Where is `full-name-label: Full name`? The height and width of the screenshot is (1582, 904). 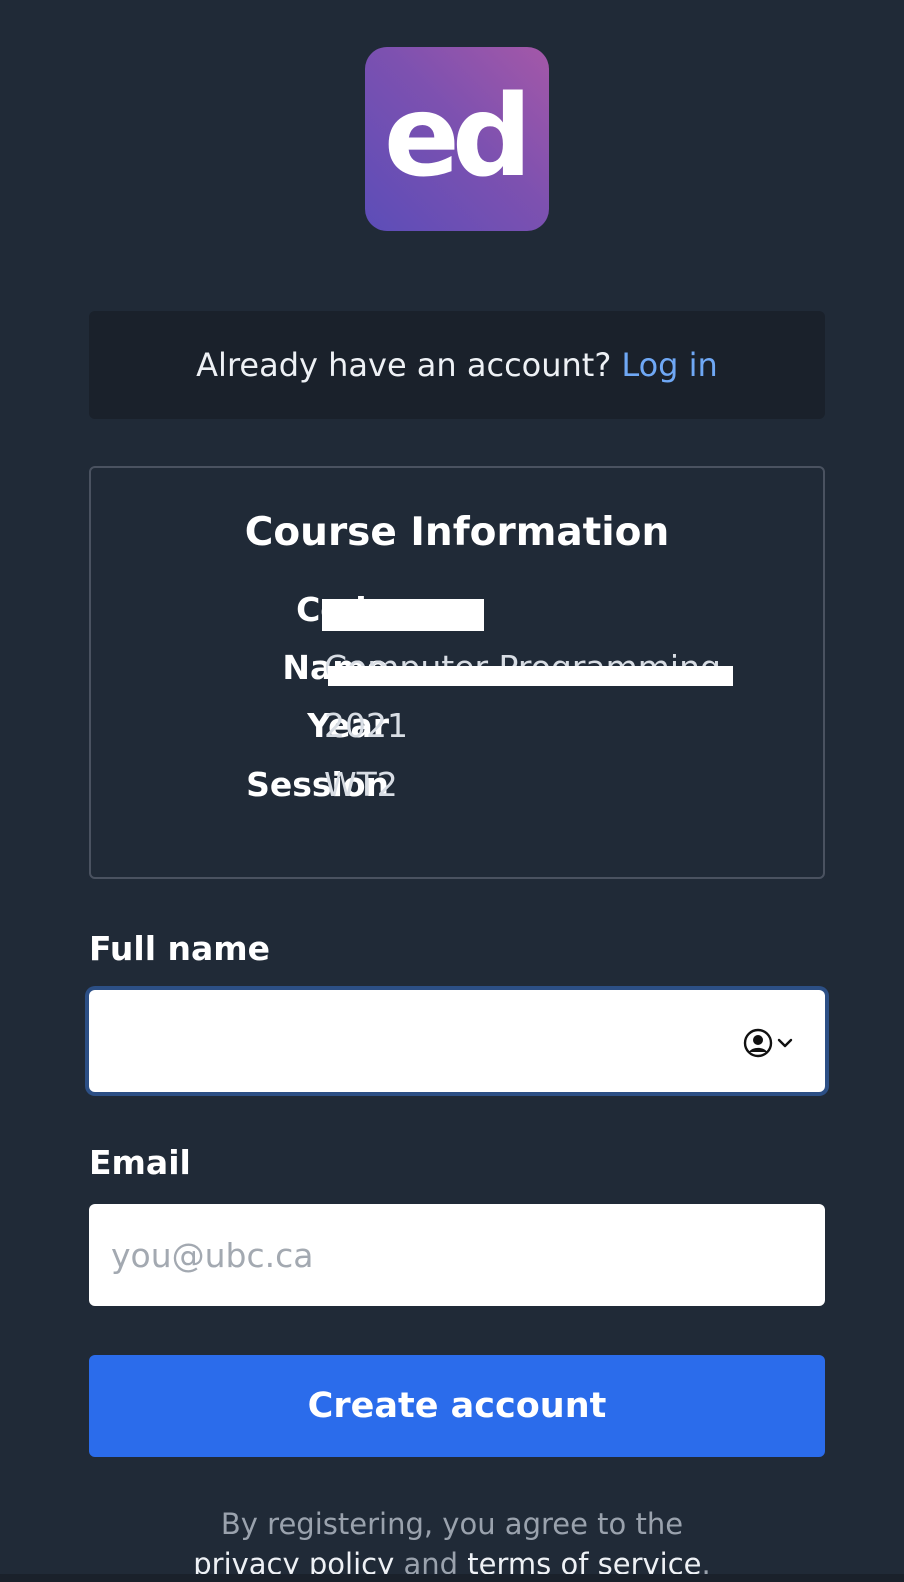
full-name-label: Full name is located at coordinates (180, 948).